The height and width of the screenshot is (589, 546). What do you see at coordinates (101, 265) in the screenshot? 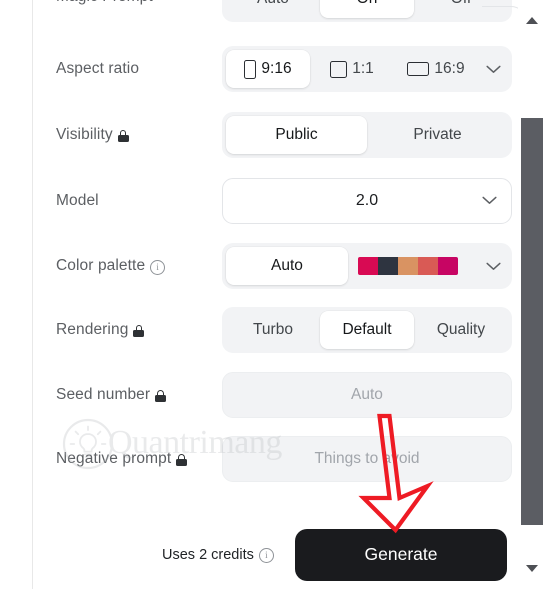
I see `color-palette-label-text: Color palette` at bounding box center [101, 265].